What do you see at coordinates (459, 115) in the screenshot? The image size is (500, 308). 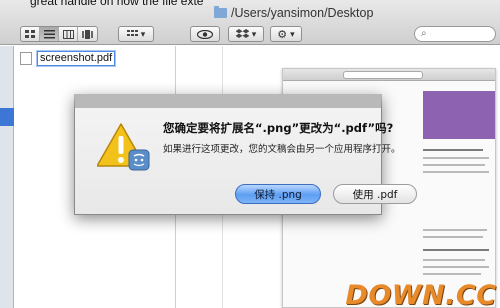 I see `preview-header-image` at bounding box center [459, 115].